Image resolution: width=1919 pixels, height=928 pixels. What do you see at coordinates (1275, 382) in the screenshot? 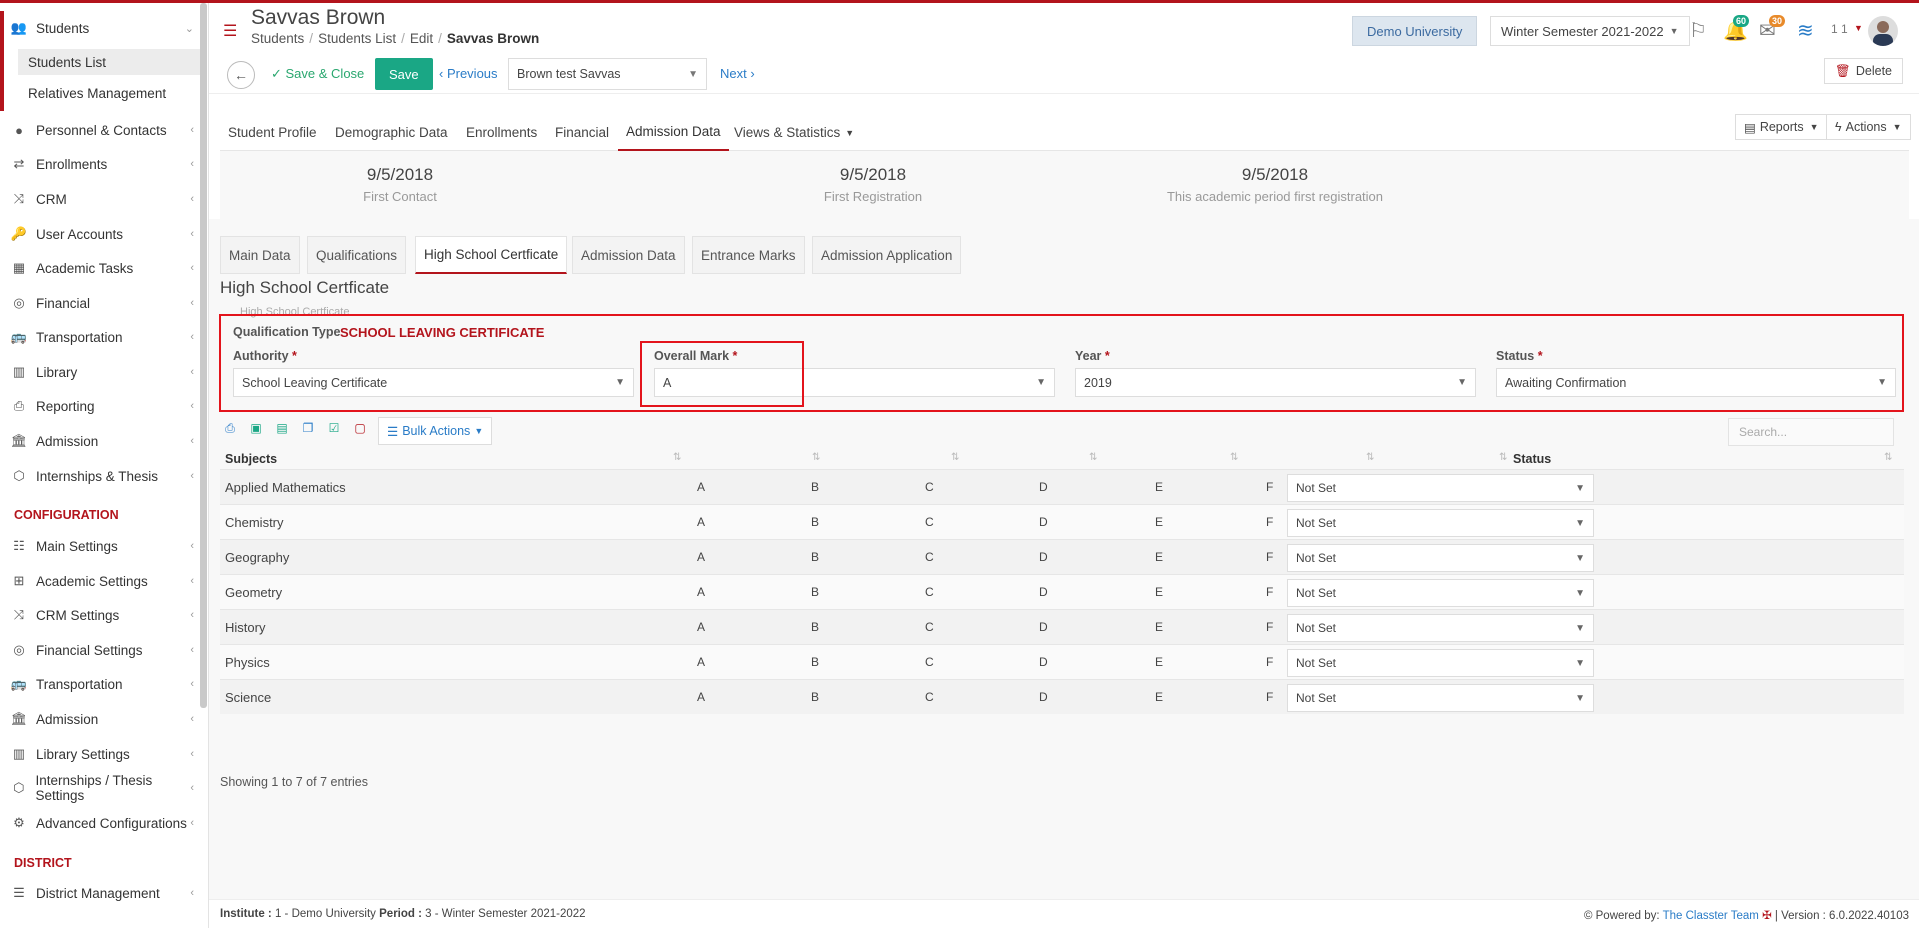
I see `year-select: 2019 ▼` at bounding box center [1275, 382].